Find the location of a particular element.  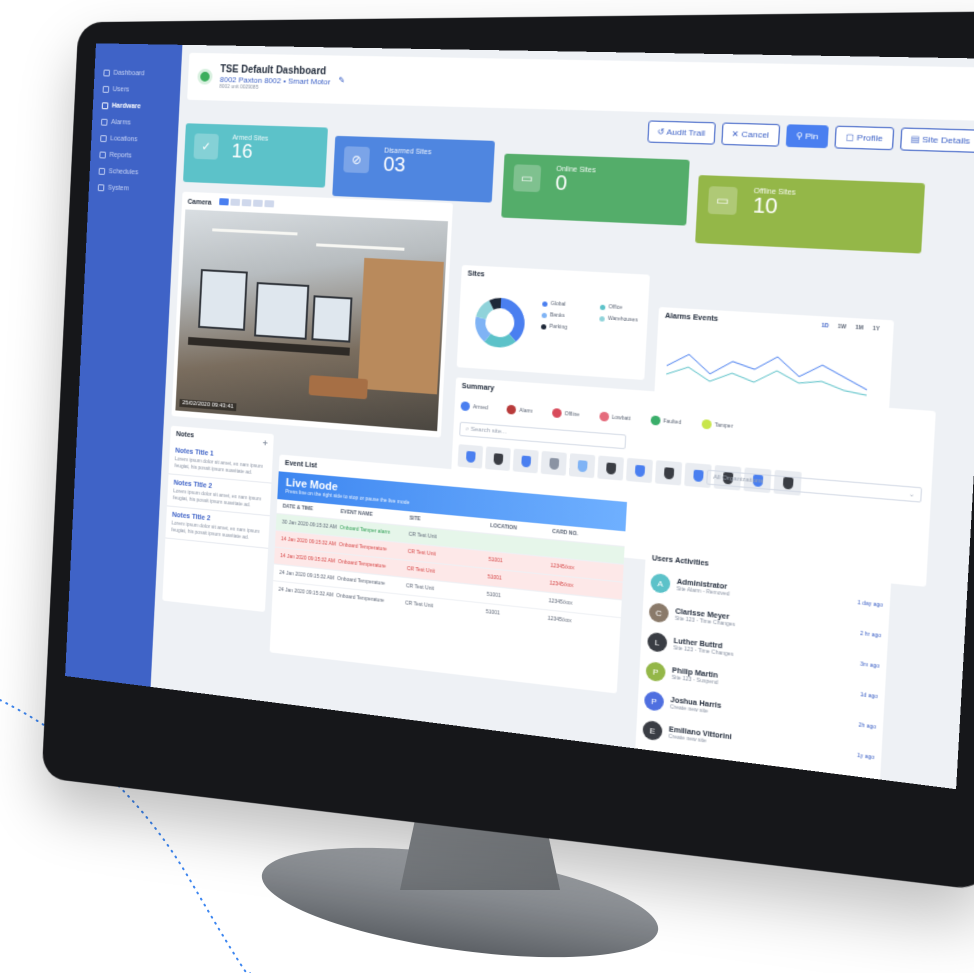

status-chip-label: Lowbatt is located at coordinates (621, 418).